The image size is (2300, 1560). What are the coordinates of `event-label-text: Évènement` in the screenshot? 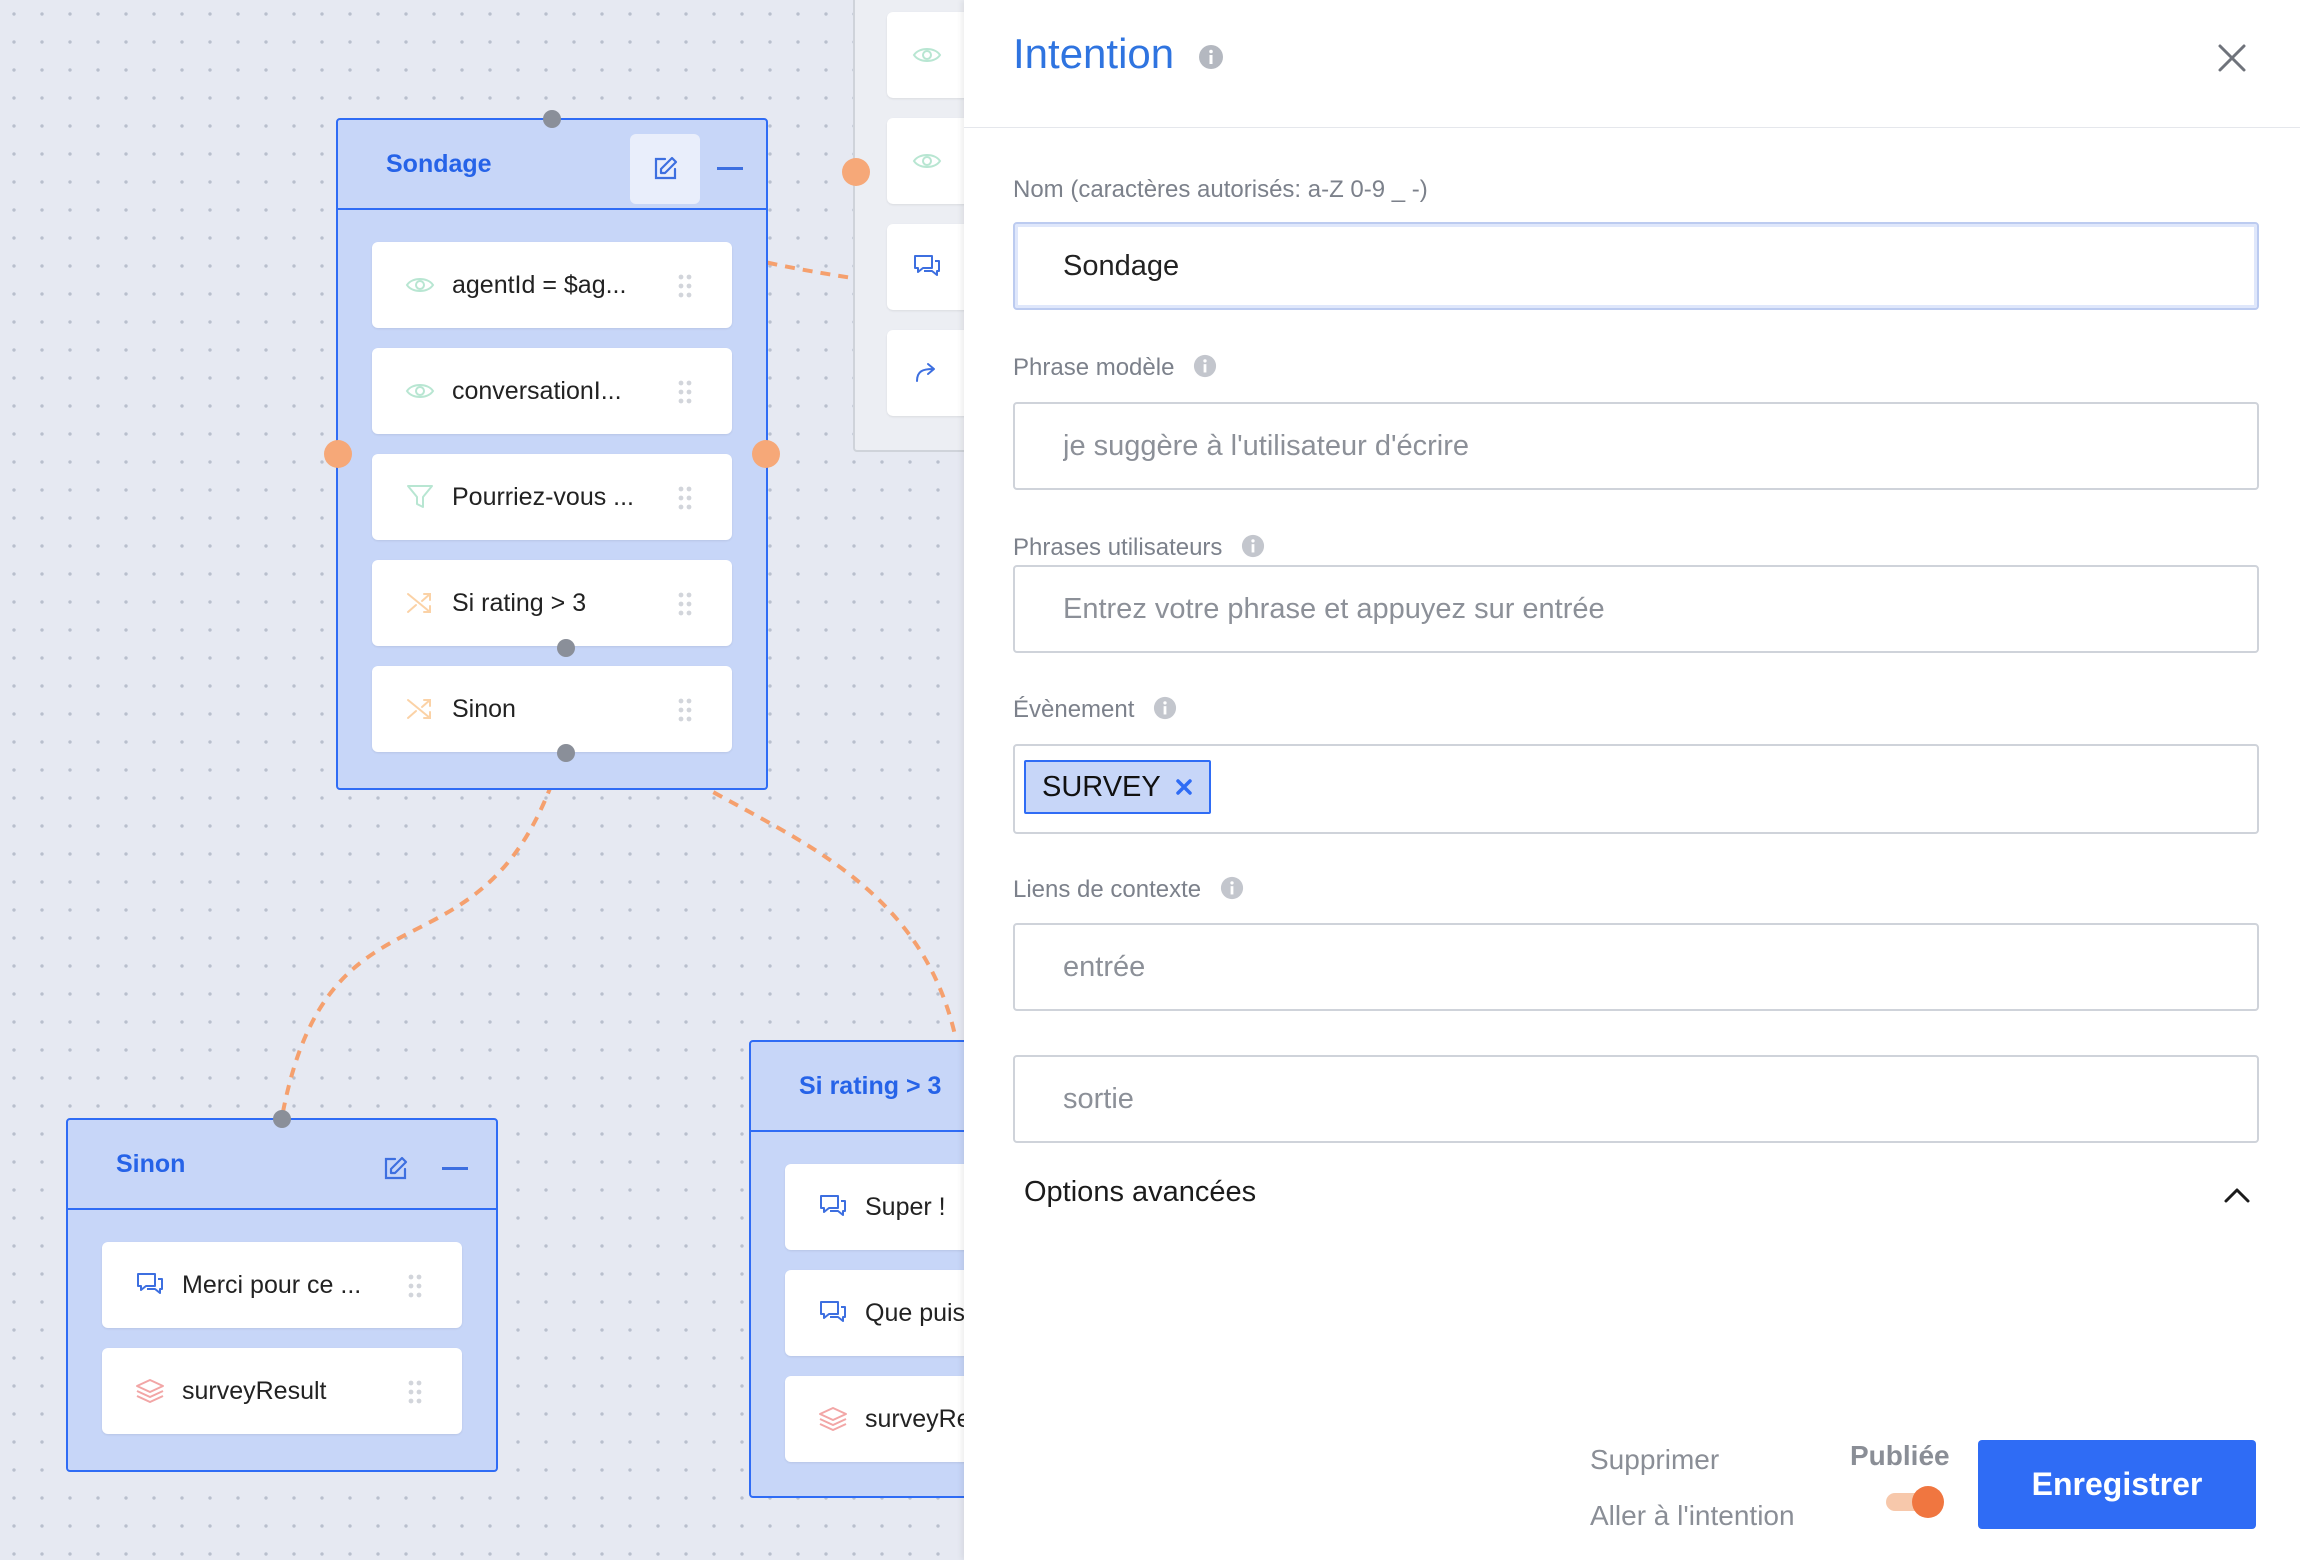 It's located at (1074, 709).